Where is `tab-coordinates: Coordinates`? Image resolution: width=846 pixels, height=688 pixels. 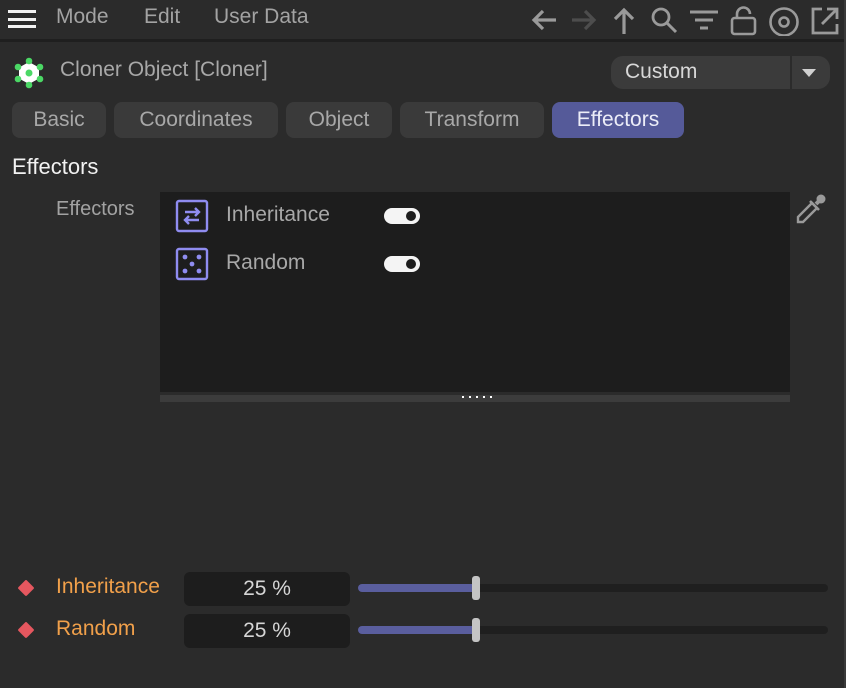
tab-coordinates: Coordinates is located at coordinates (196, 120).